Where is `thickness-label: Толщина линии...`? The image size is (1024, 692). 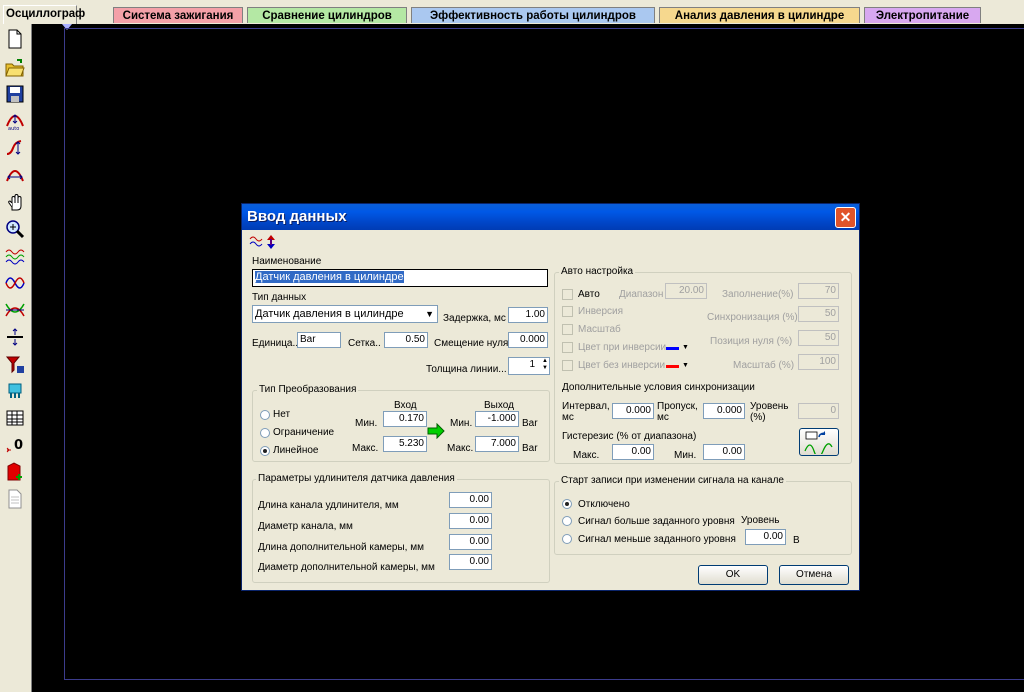
thickness-label: Толщина линии... is located at coordinates (466, 369).